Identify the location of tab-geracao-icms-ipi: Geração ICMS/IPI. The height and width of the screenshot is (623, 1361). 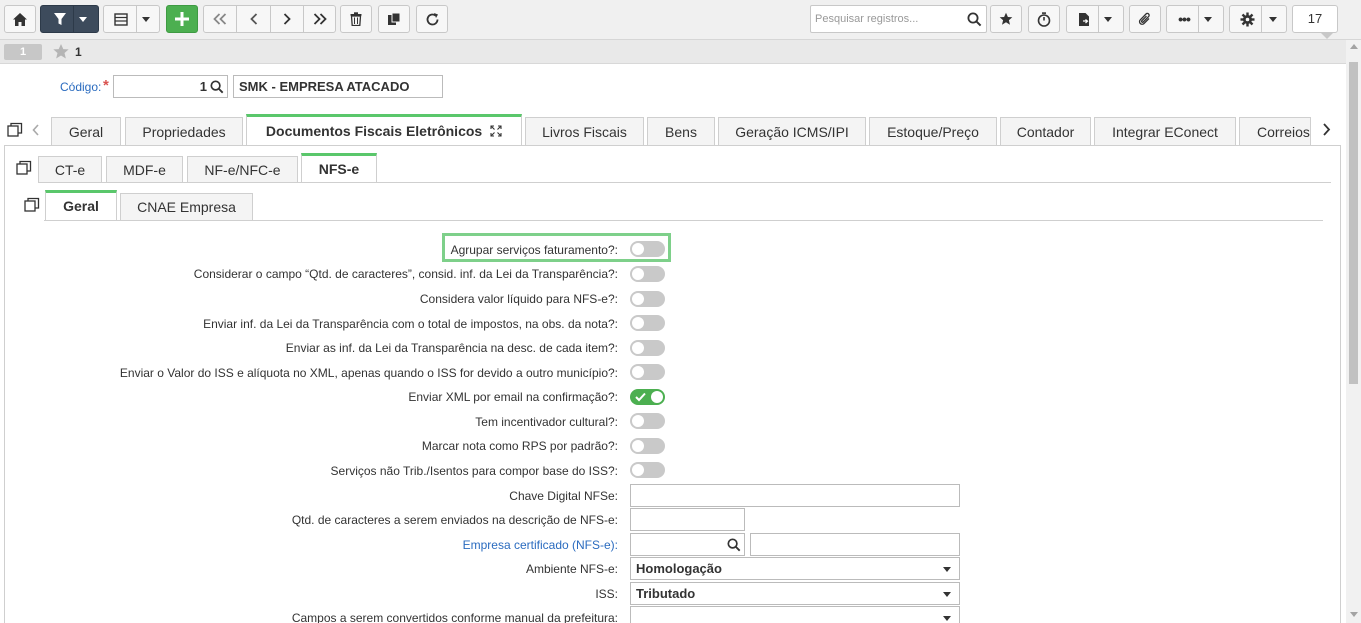
(792, 131).